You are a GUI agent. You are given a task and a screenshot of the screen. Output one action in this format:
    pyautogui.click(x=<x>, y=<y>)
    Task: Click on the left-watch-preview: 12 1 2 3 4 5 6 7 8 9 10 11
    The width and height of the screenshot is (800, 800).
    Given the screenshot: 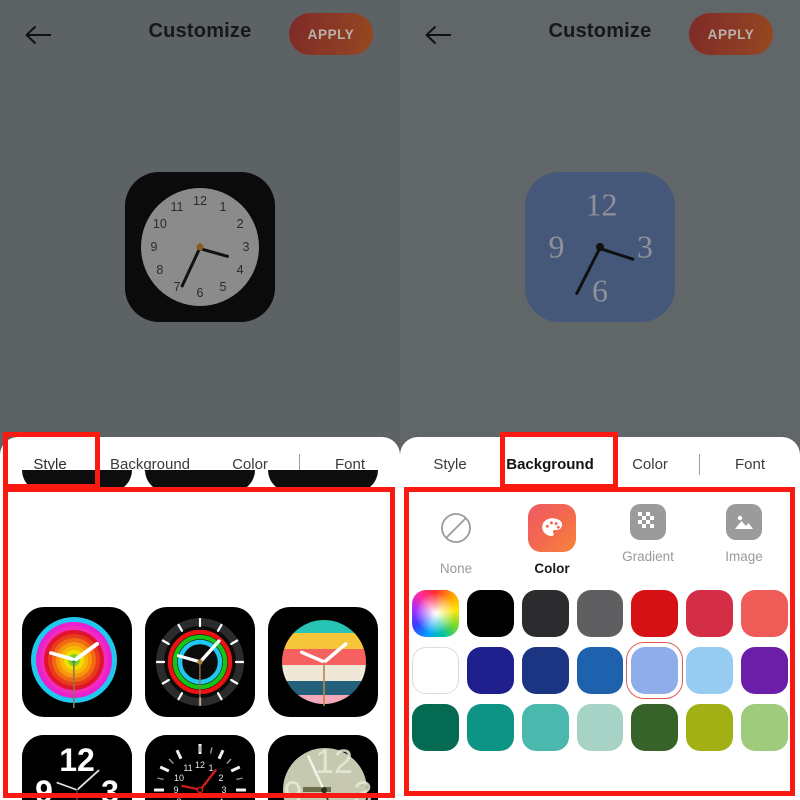 What is the action you would take?
    pyautogui.click(x=200, y=247)
    